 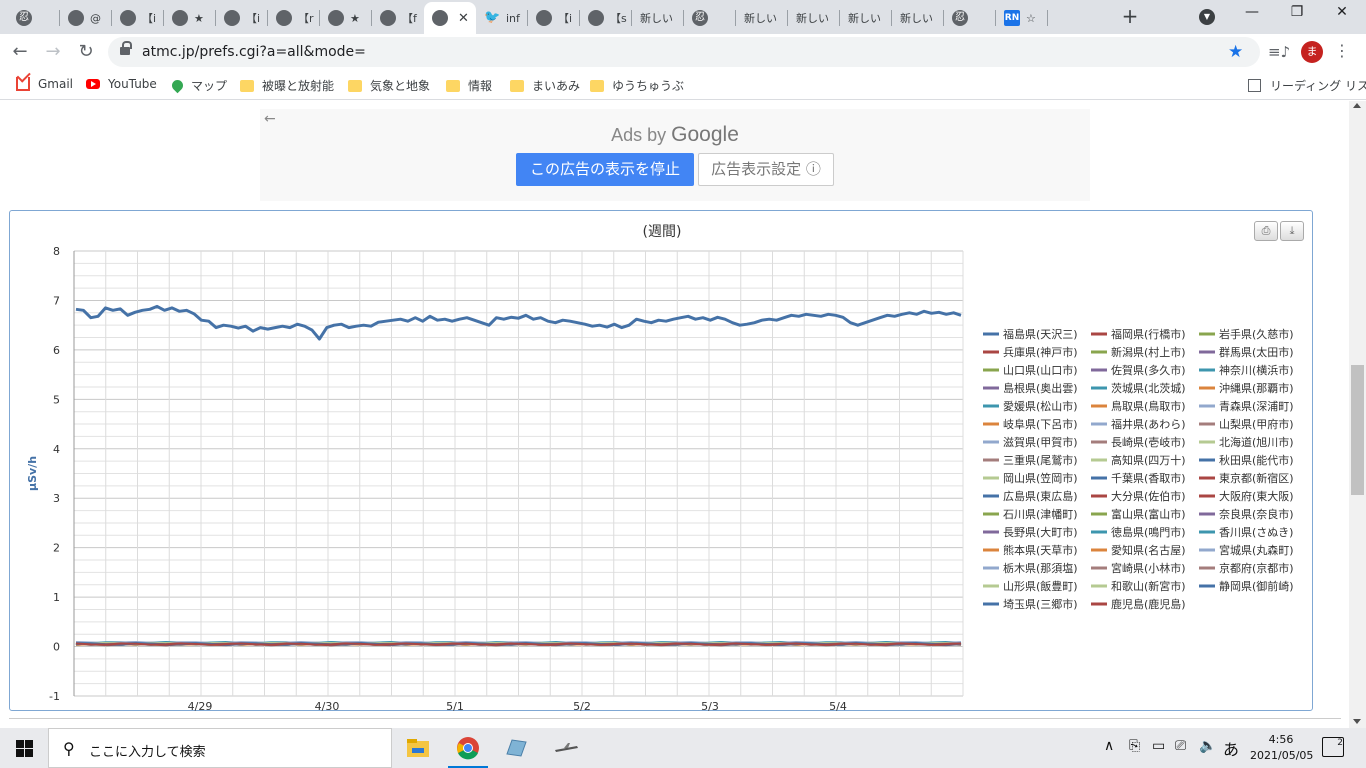 I want to click on windows-start-icon, so click(x=24, y=748).